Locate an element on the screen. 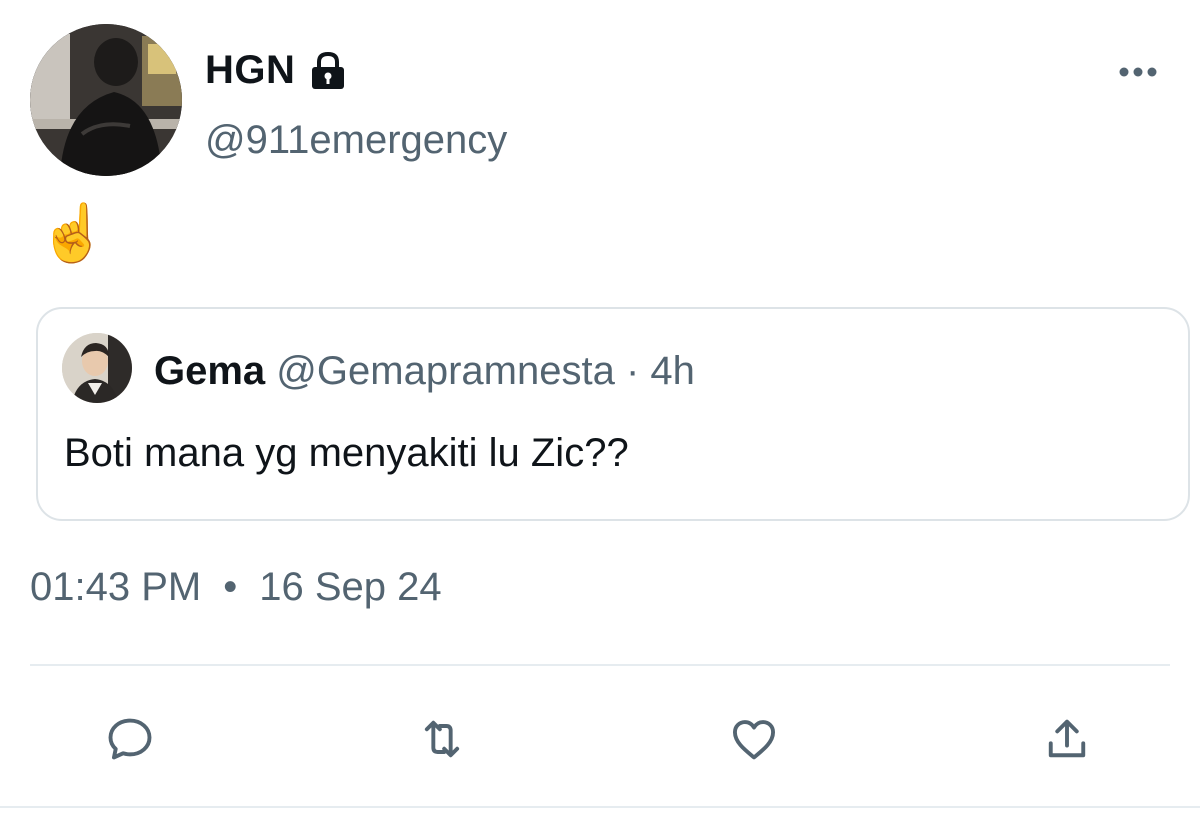  more-icon is located at coordinates (1138, 72).